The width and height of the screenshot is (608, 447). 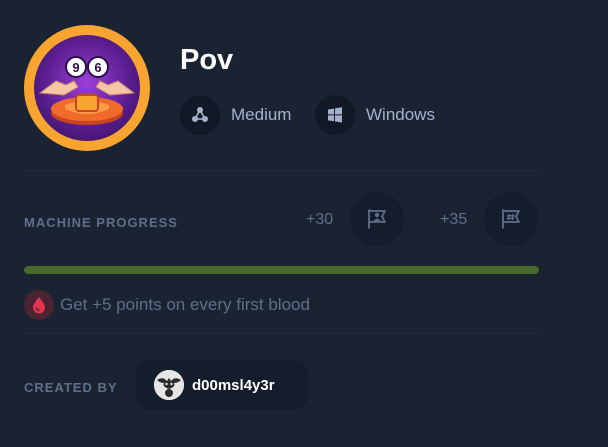 What do you see at coordinates (185, 304) in the screenshot?
I see `first-blood-text: Get +5 points on every first blood` at bounding box center [185, 304].